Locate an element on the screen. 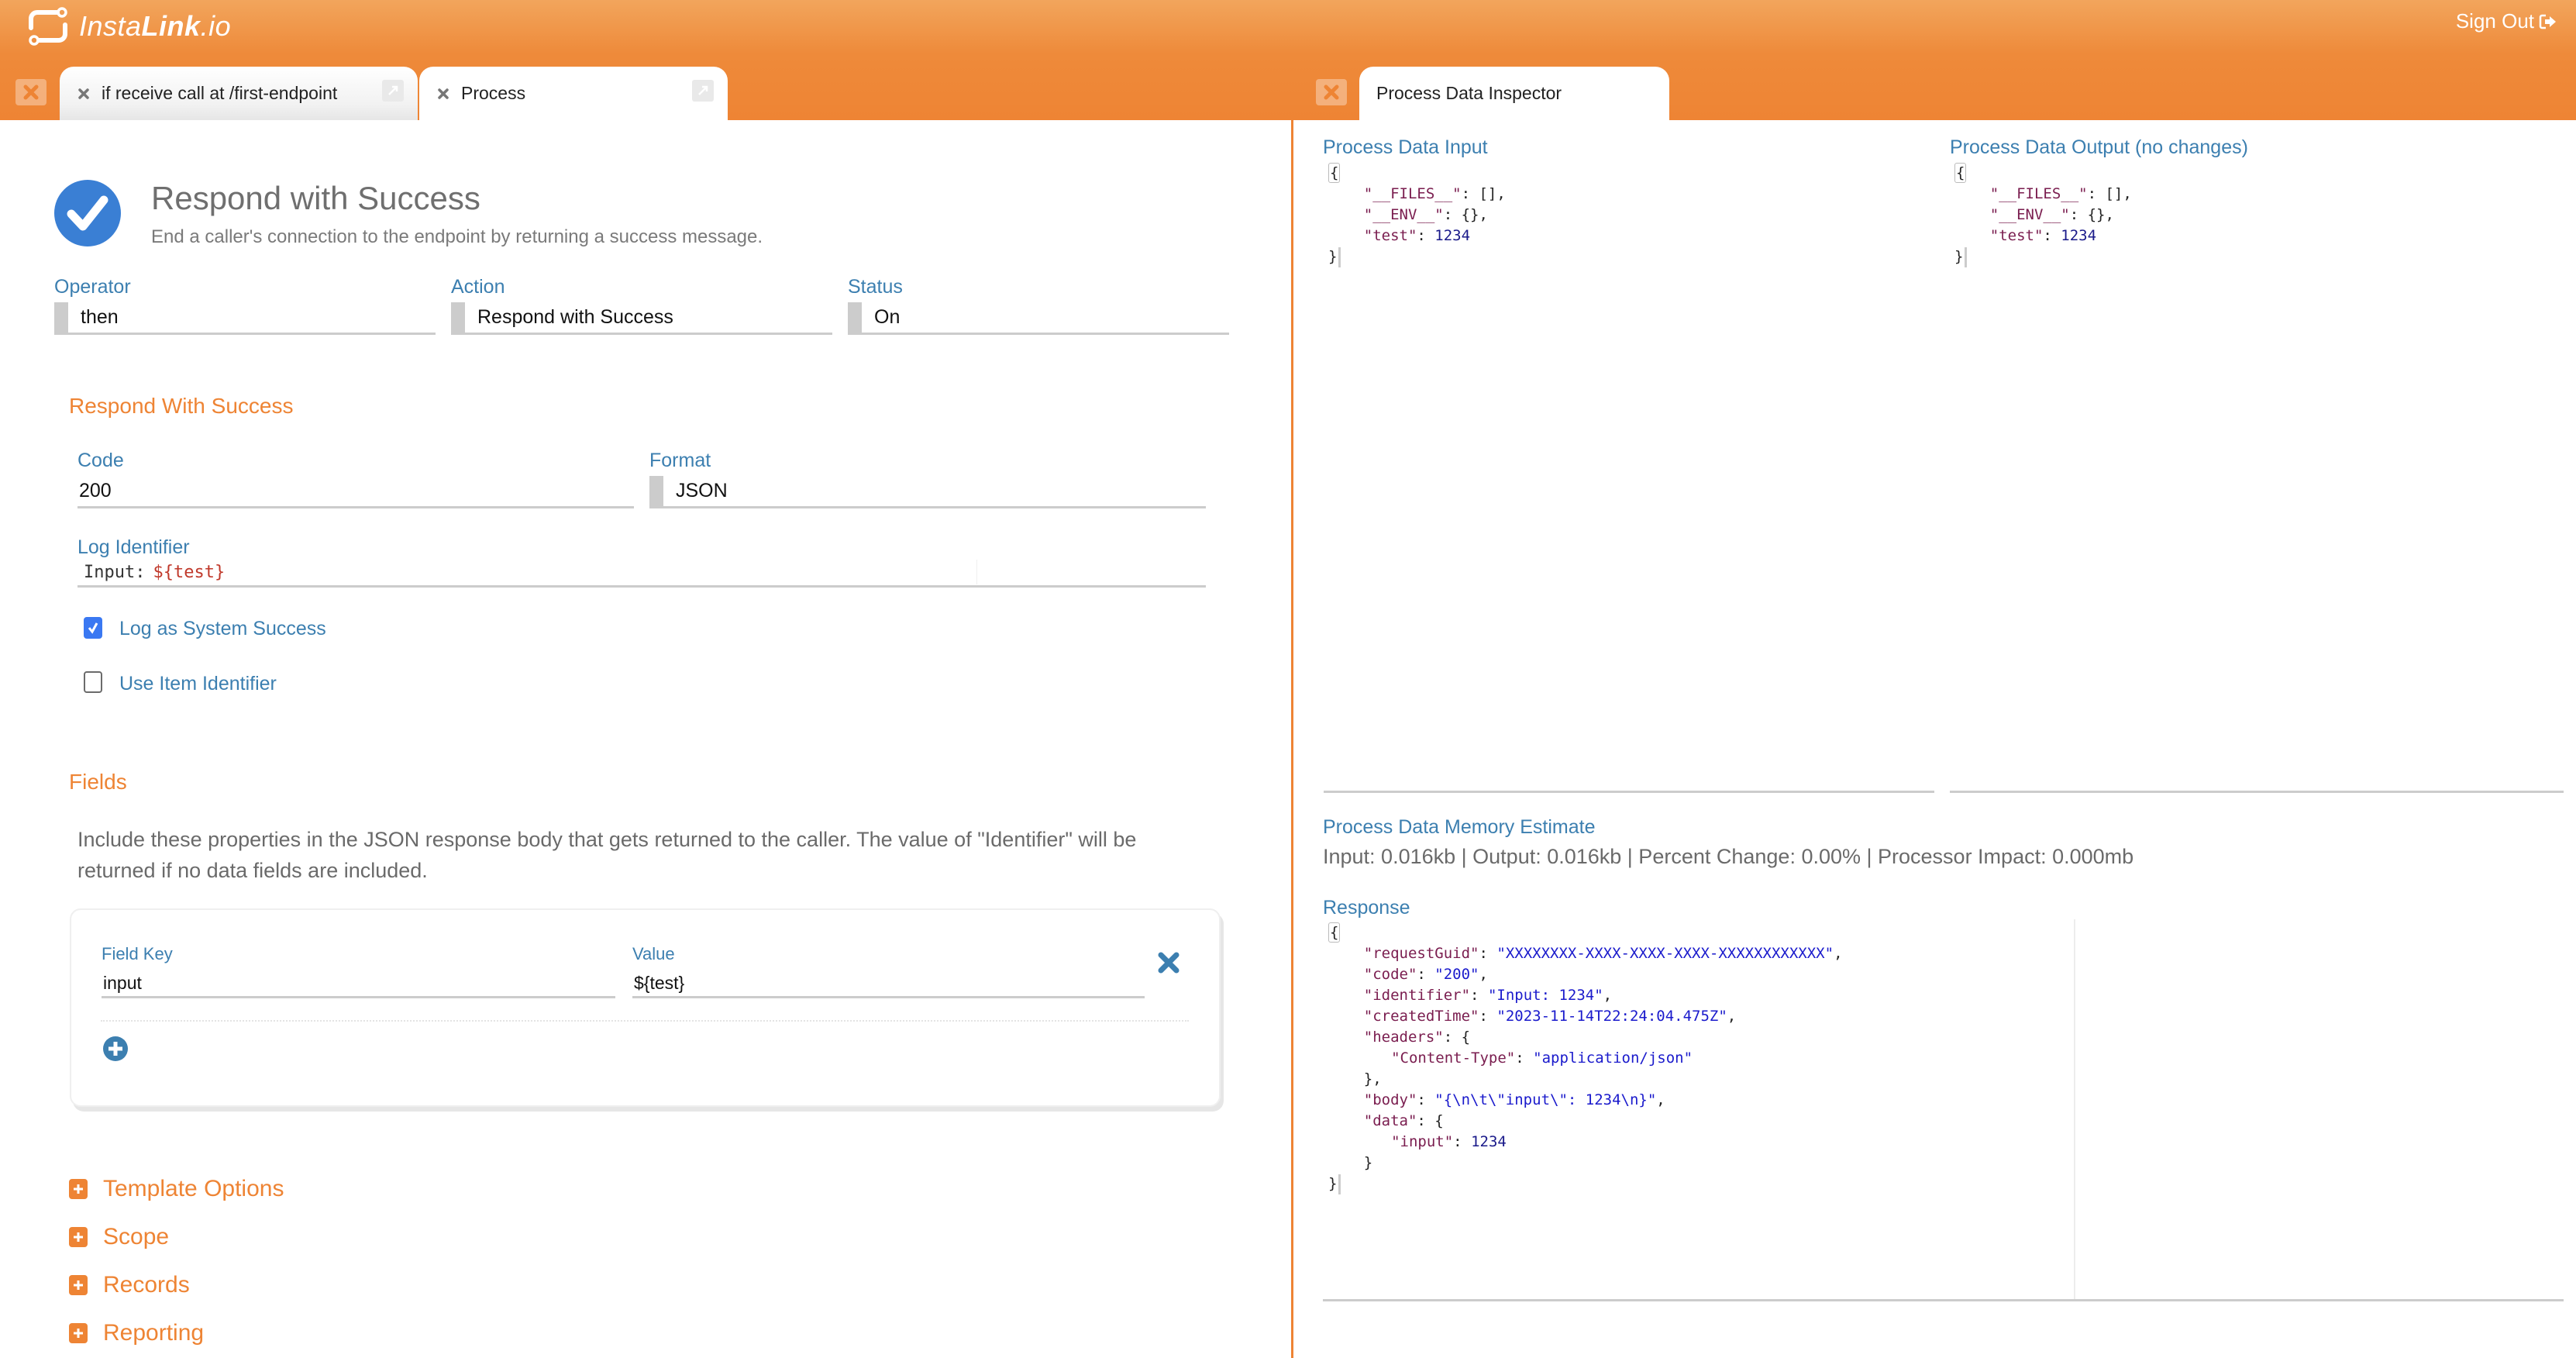 The image size is (2576, 1358). field-value-input: ${test} is located at coordinates (888, 984).